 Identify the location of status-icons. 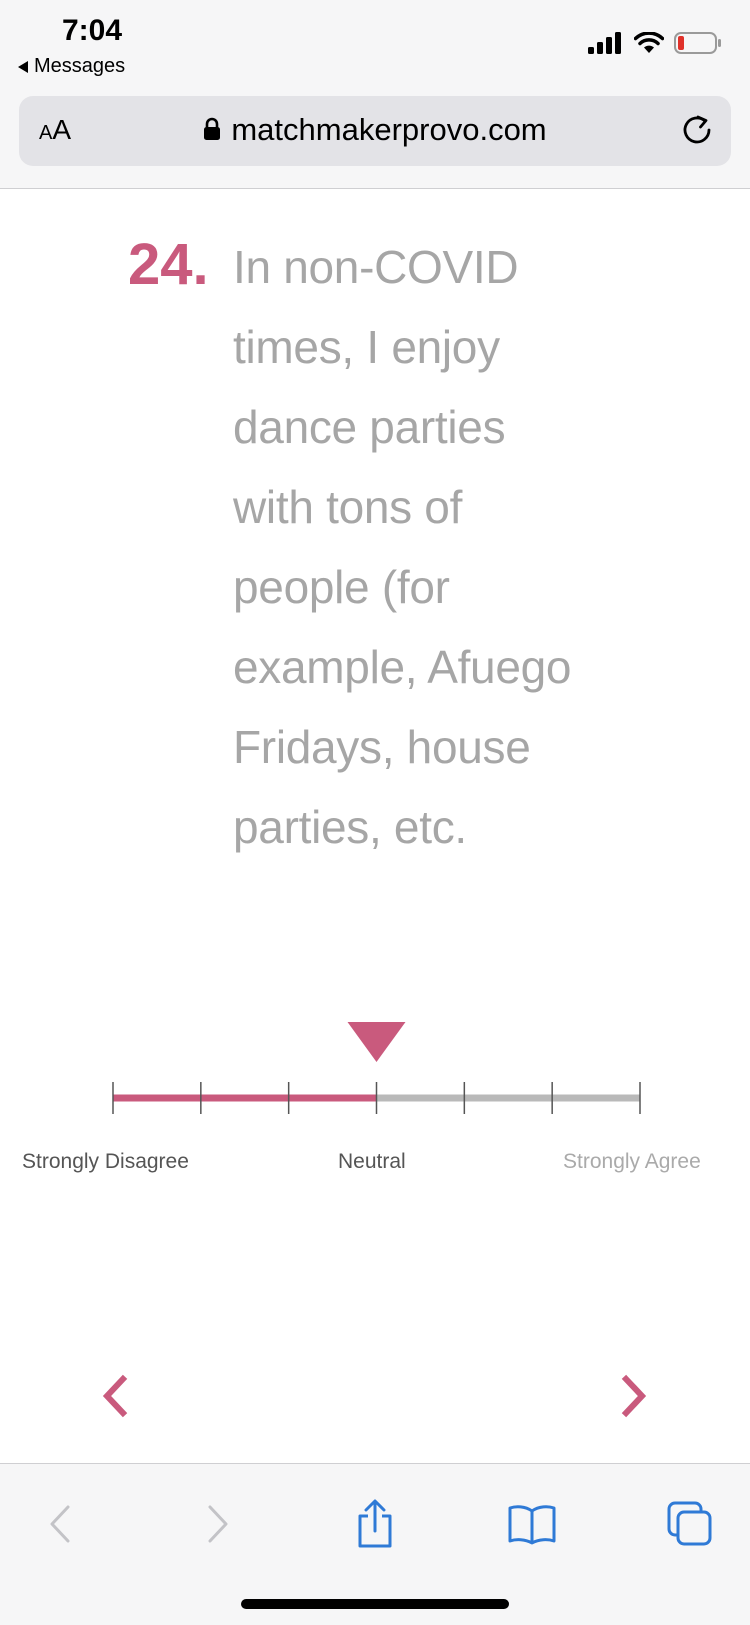
(655, 43).